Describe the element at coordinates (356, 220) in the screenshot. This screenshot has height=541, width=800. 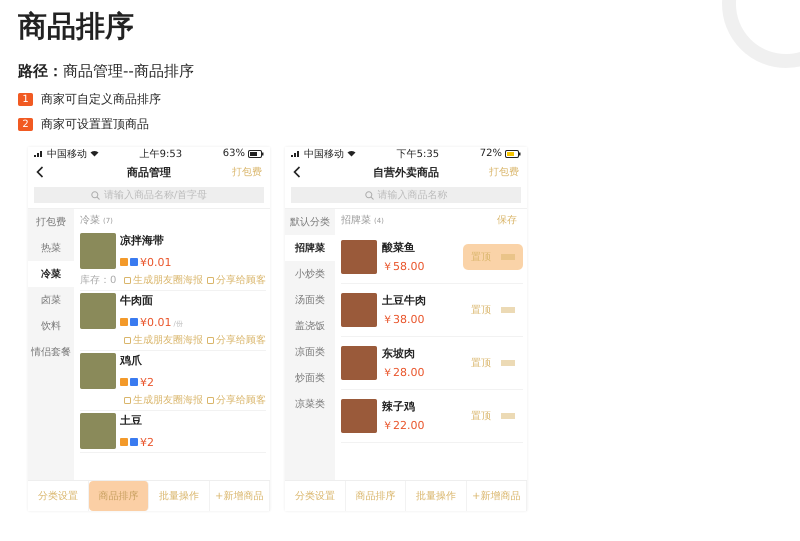
I see `section-title: 招牌菜` at that location.